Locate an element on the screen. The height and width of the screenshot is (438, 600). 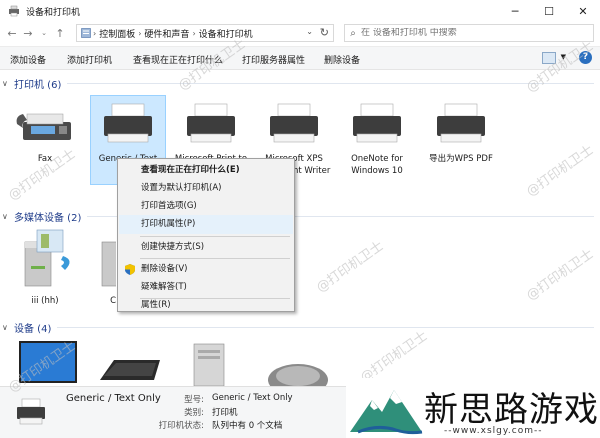
breadcrumb-hardware-sound: 硬件和声音 is located at coordinates (166, 33).